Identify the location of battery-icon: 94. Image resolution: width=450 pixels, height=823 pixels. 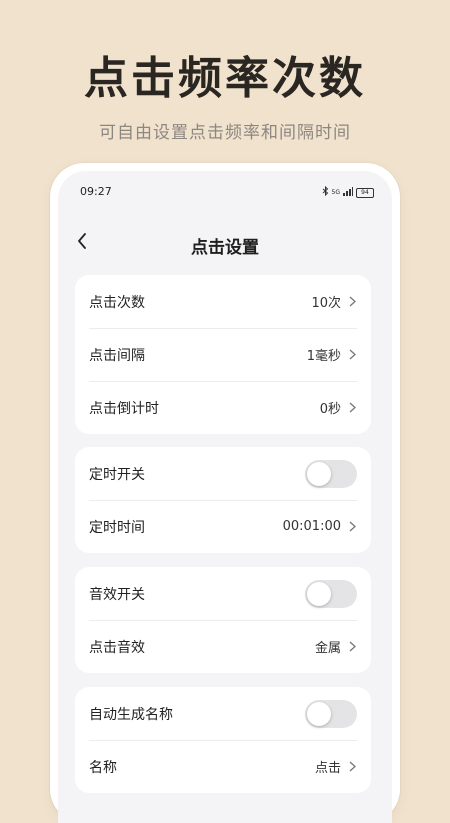
(365, 192).